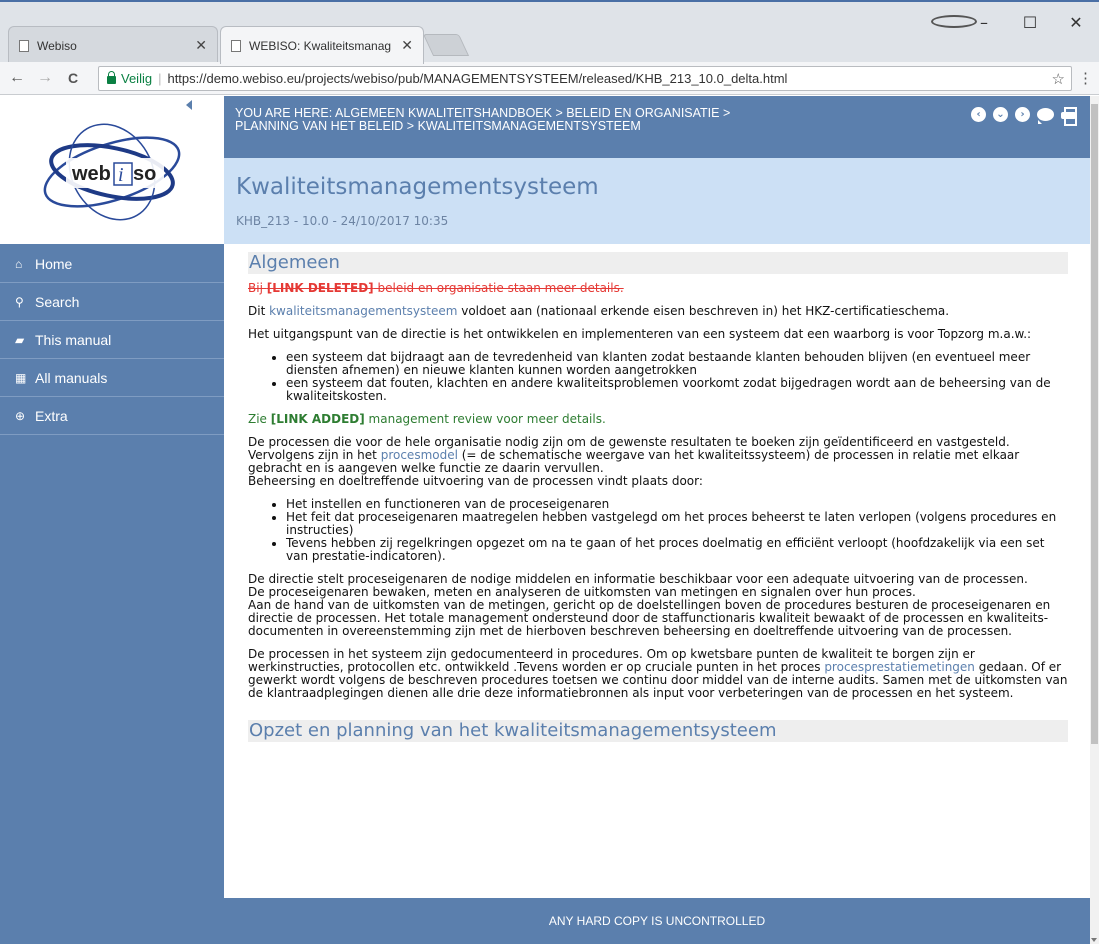 The width and height of the screenshot is (1099, 944). I want to click on minimize-button: –, so click(984, 22).